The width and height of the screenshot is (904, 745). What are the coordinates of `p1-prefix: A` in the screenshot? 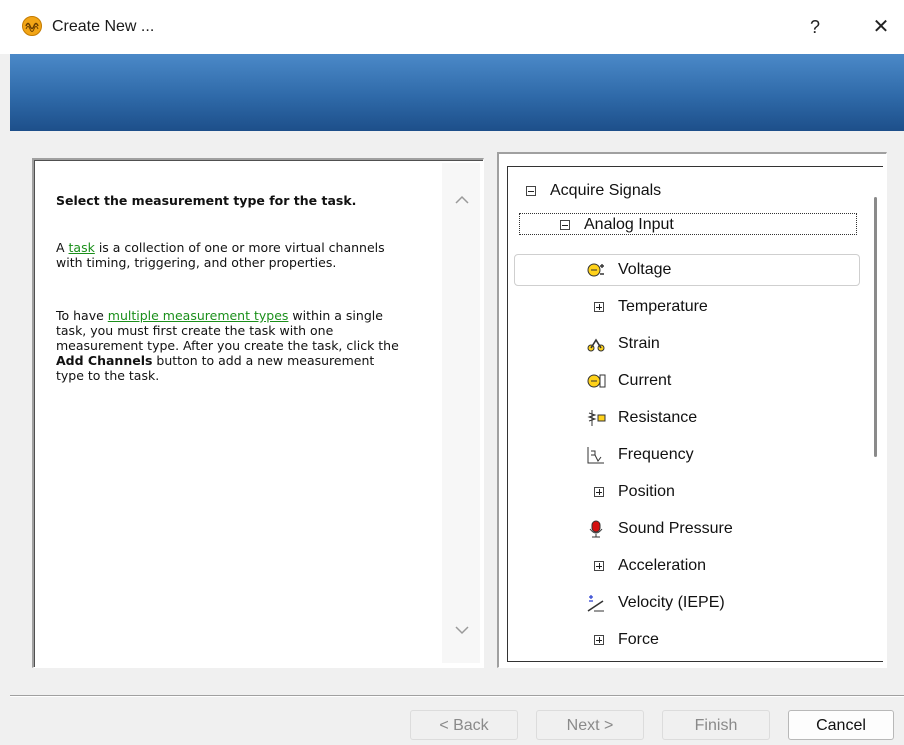 It's located at (62, 247).